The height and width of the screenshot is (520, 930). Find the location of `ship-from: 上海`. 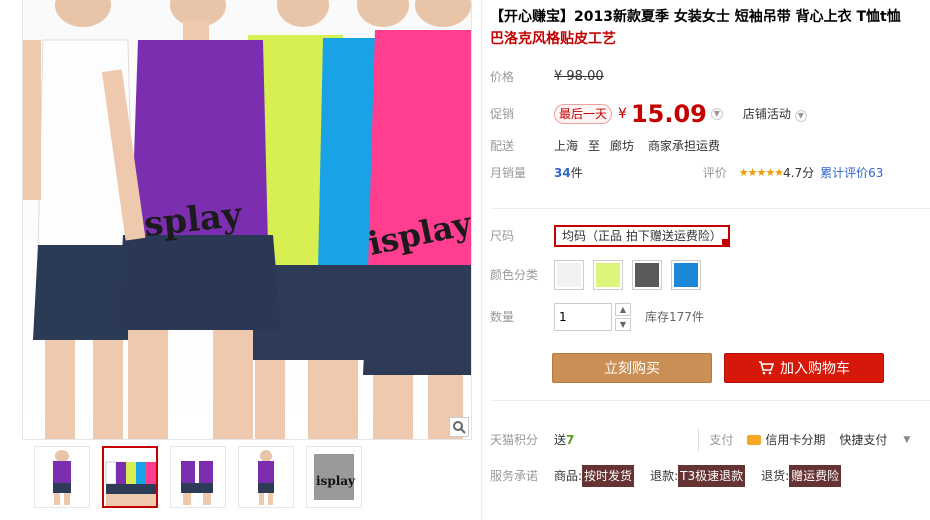

ship-from: 上海 is located at coordinates (566, 146).